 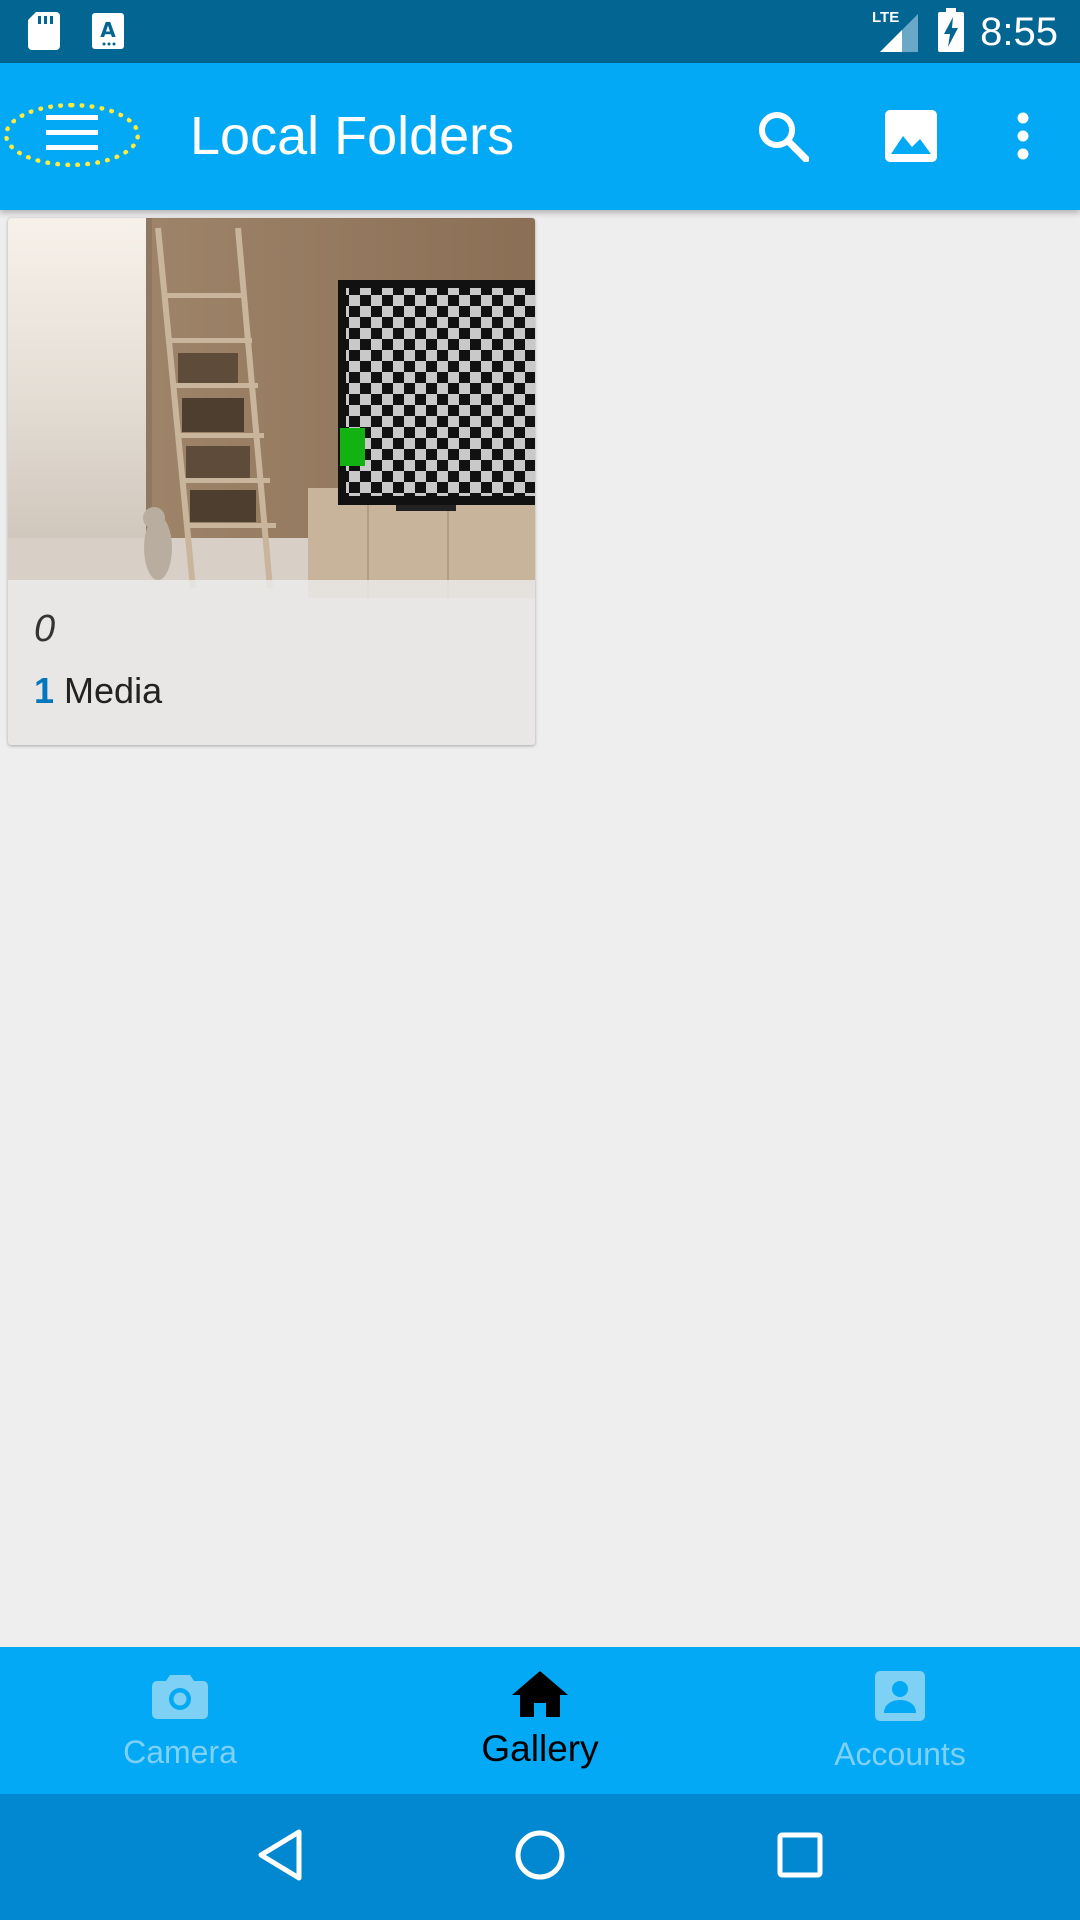 What do you see at coordinates (897, 32) in the screenshot?
I see `signal-icon: LTE` at bounding box center [897, 32].